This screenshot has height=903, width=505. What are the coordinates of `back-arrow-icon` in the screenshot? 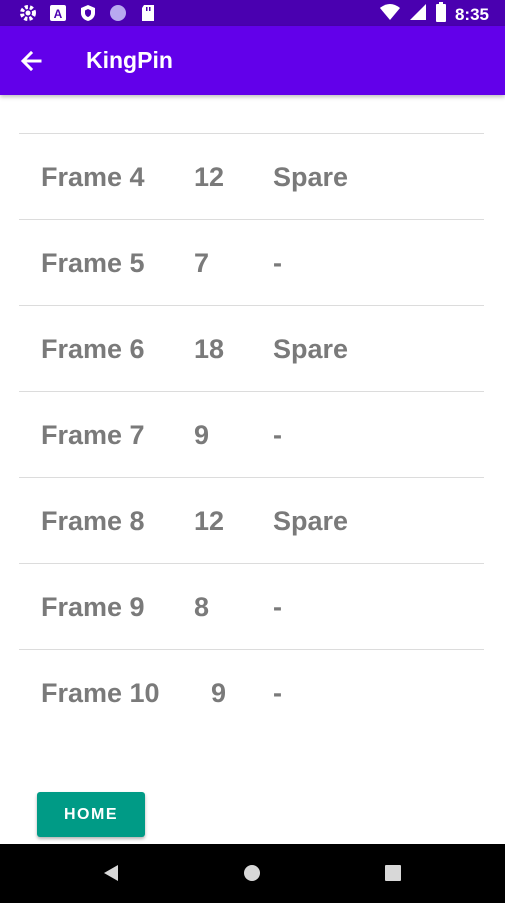 It's located at (31, 61).